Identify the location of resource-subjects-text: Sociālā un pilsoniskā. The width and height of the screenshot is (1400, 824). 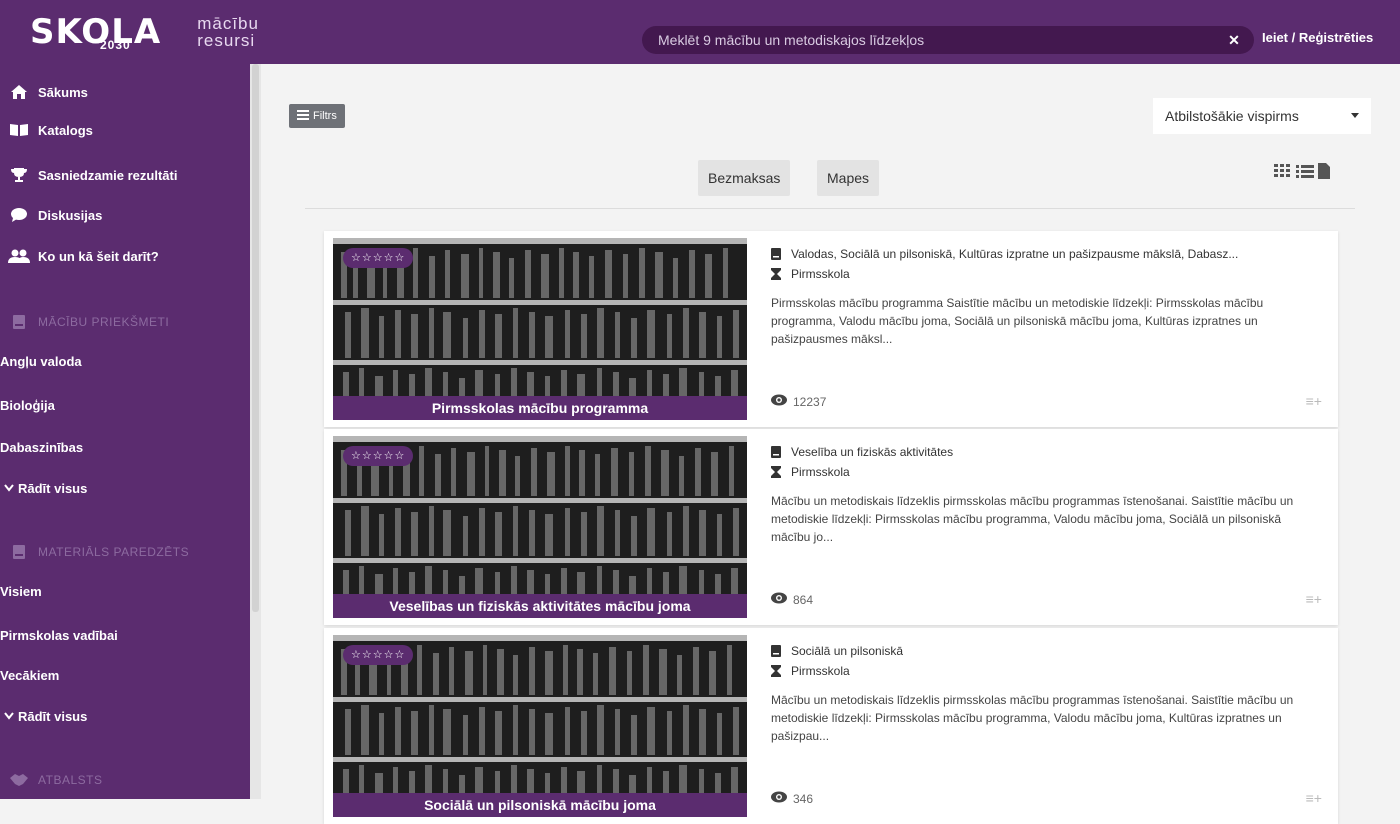
(847, 651).